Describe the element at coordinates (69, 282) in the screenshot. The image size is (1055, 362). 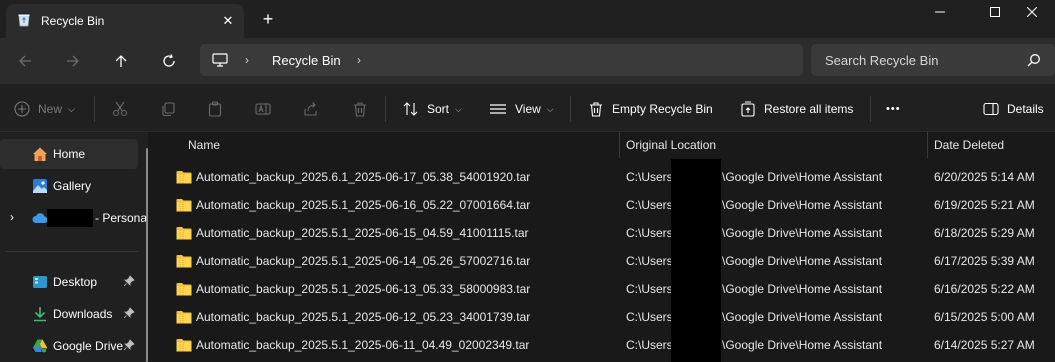
I see `sidebar-item-desktop: Desktop` at that location.